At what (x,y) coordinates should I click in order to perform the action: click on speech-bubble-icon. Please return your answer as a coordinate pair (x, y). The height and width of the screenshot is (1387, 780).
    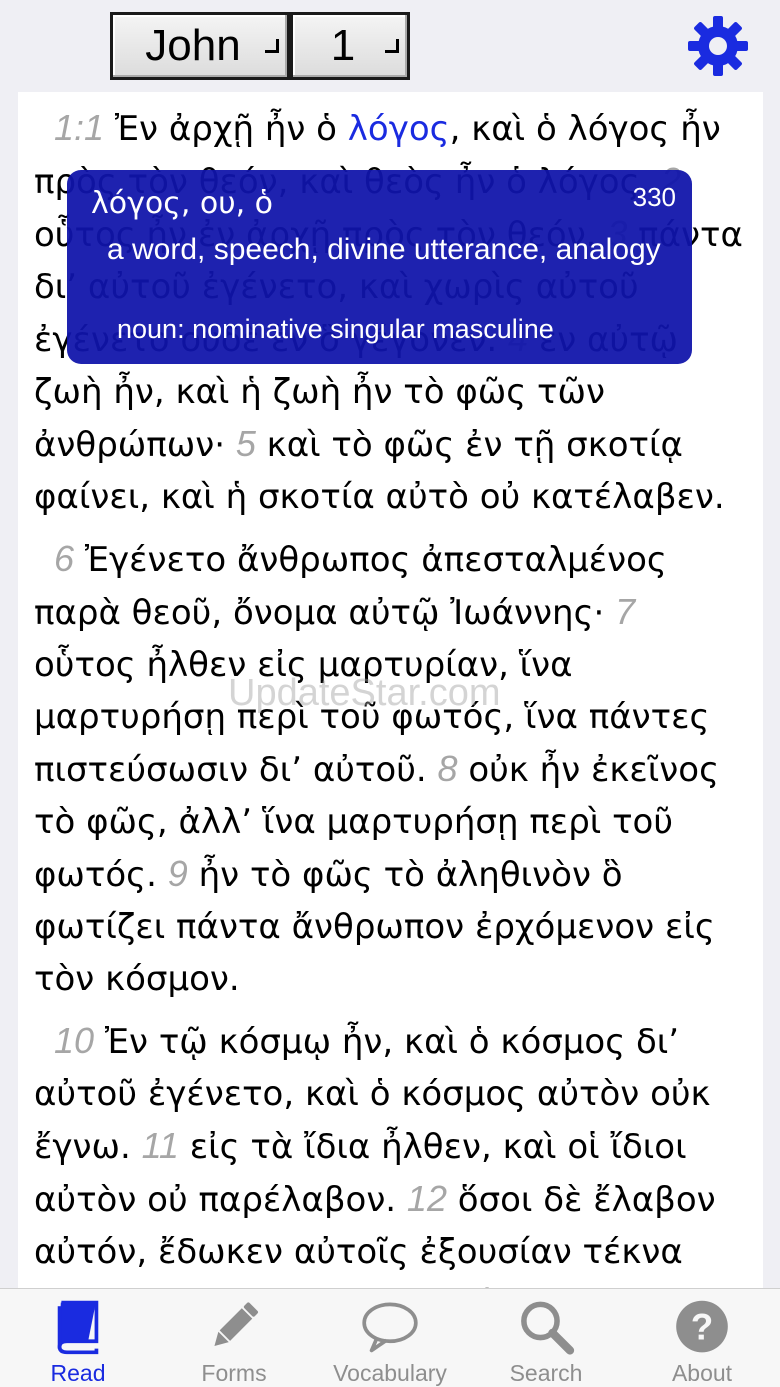
    Looking at the image, I should click on (390, 1327).